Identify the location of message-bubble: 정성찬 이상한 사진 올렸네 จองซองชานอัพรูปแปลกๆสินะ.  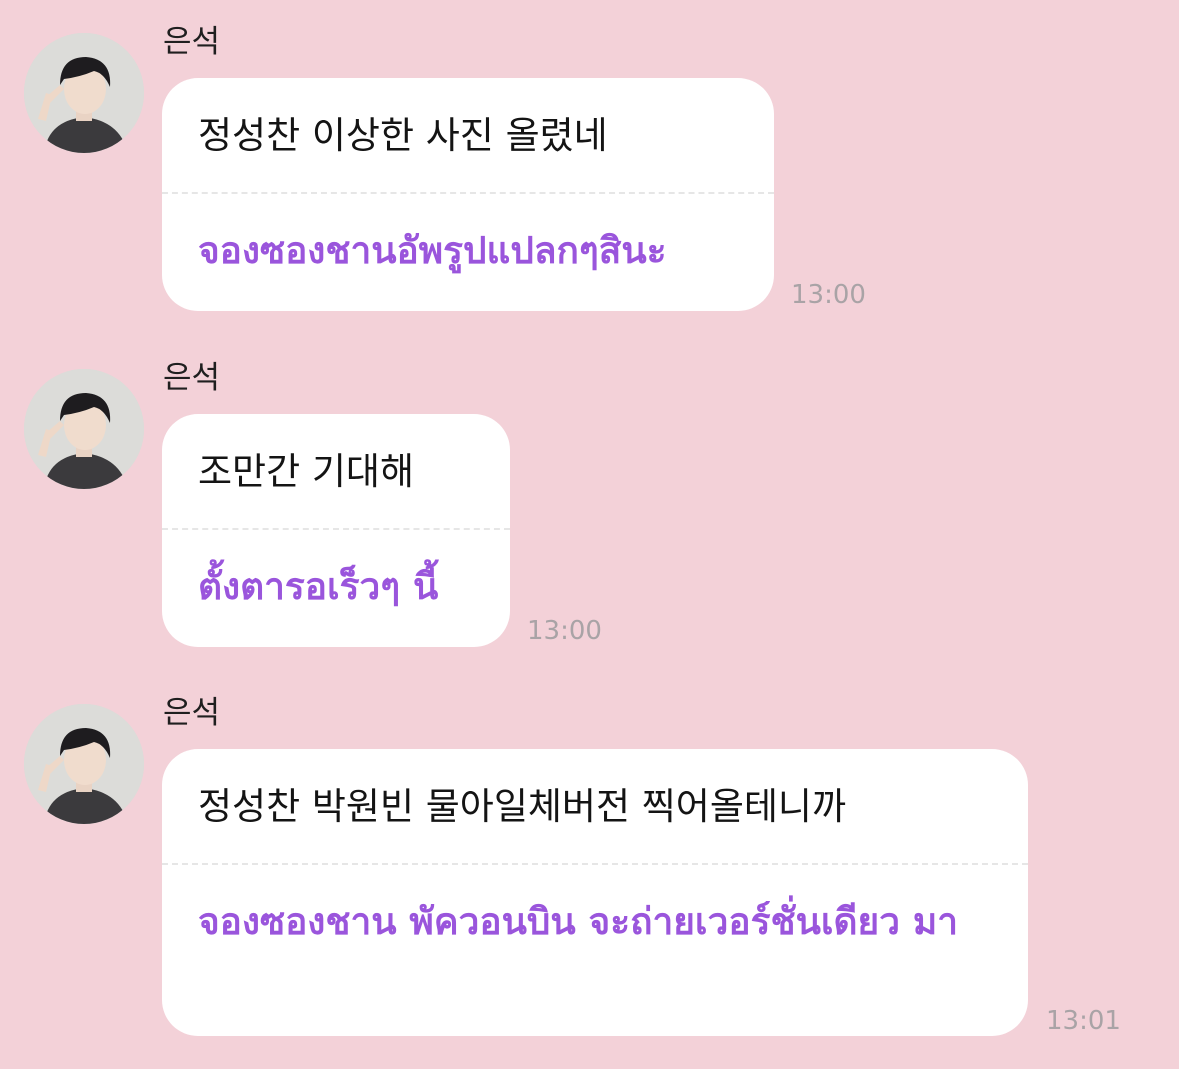
(468, 194).